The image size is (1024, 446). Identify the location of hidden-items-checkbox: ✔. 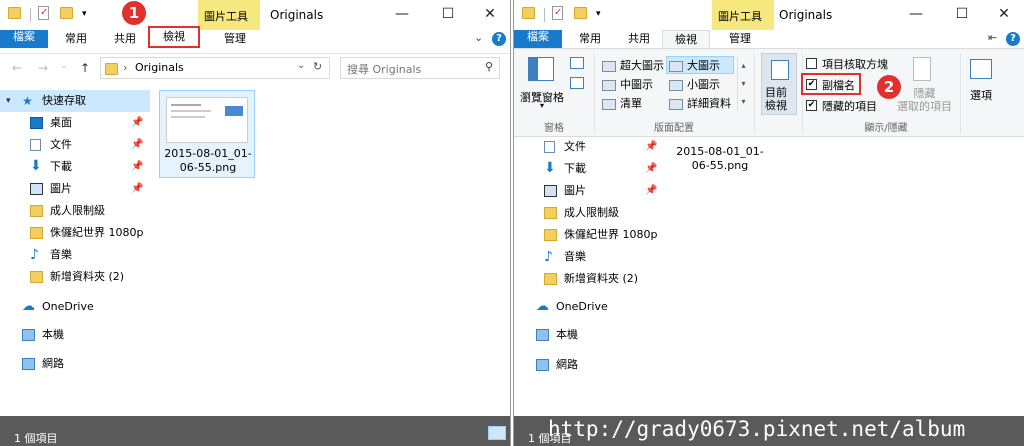
(811, 105).